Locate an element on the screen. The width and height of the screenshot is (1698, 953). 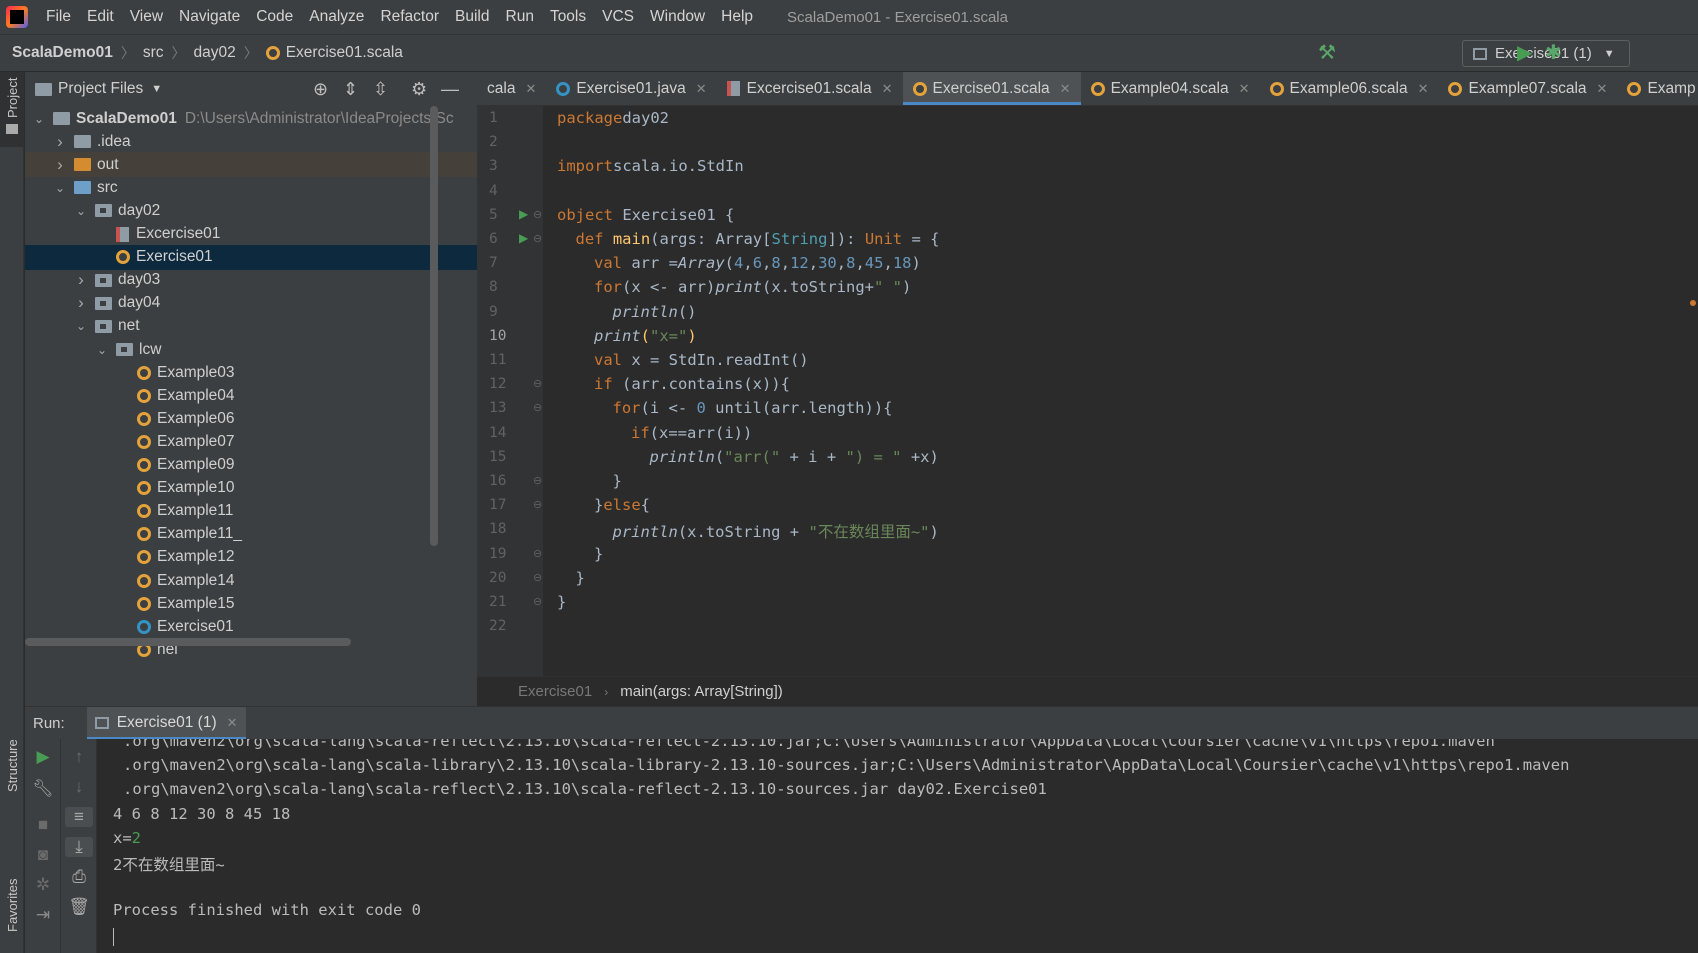
breadcrumb-day02: day02 is located at coordinates (214, 53).